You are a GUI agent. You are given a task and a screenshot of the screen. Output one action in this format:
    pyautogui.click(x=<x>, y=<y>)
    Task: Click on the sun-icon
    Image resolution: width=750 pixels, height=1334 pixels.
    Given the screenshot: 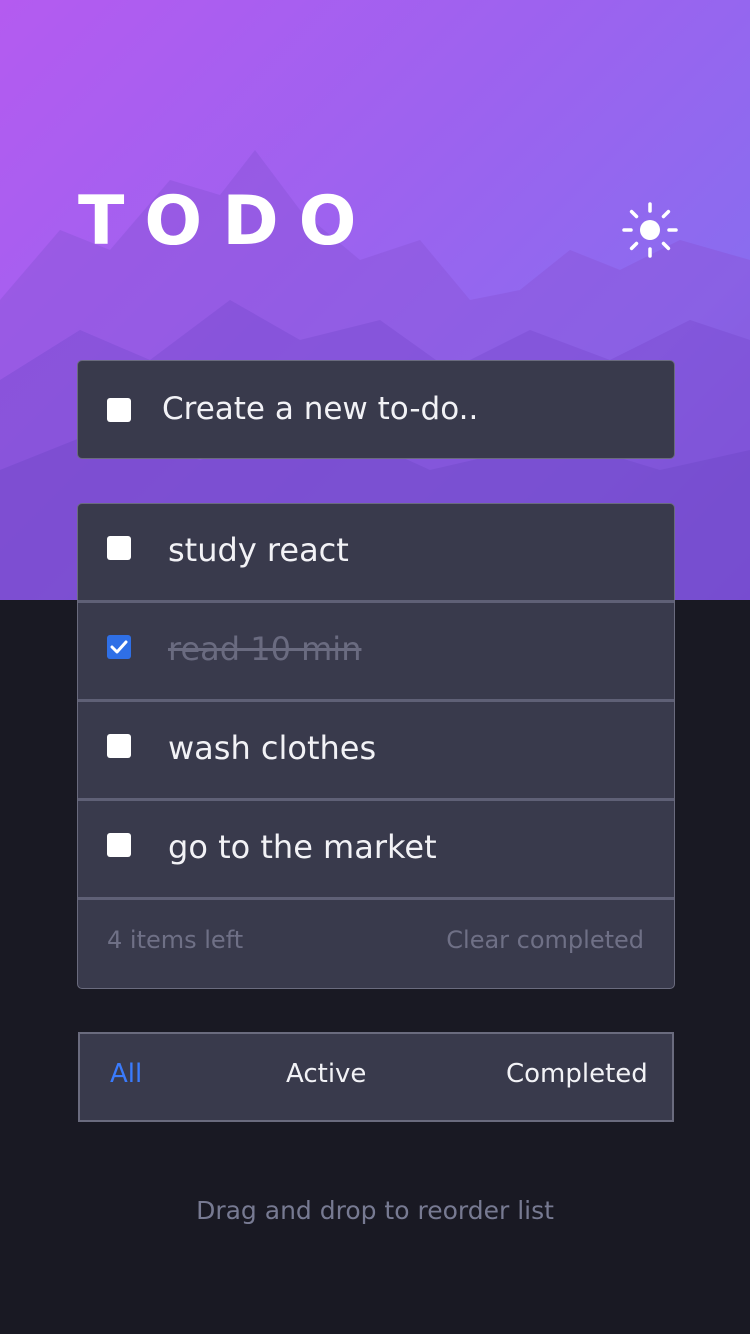 What is the action you would take?
    pyautogui.click(x=650, y=230)
    